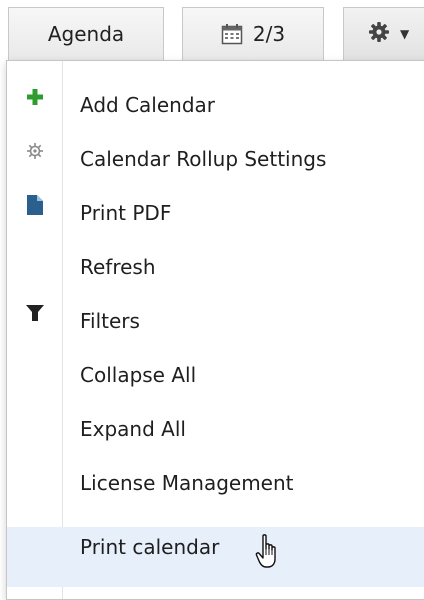 The image size is (424, 600). I want to click on date-range-label: 2/3, so click(269, 34).